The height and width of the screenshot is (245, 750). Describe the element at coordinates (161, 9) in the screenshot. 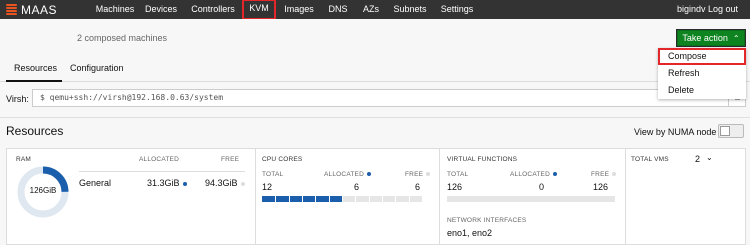

I see `nav-devices: Devices` at that location.